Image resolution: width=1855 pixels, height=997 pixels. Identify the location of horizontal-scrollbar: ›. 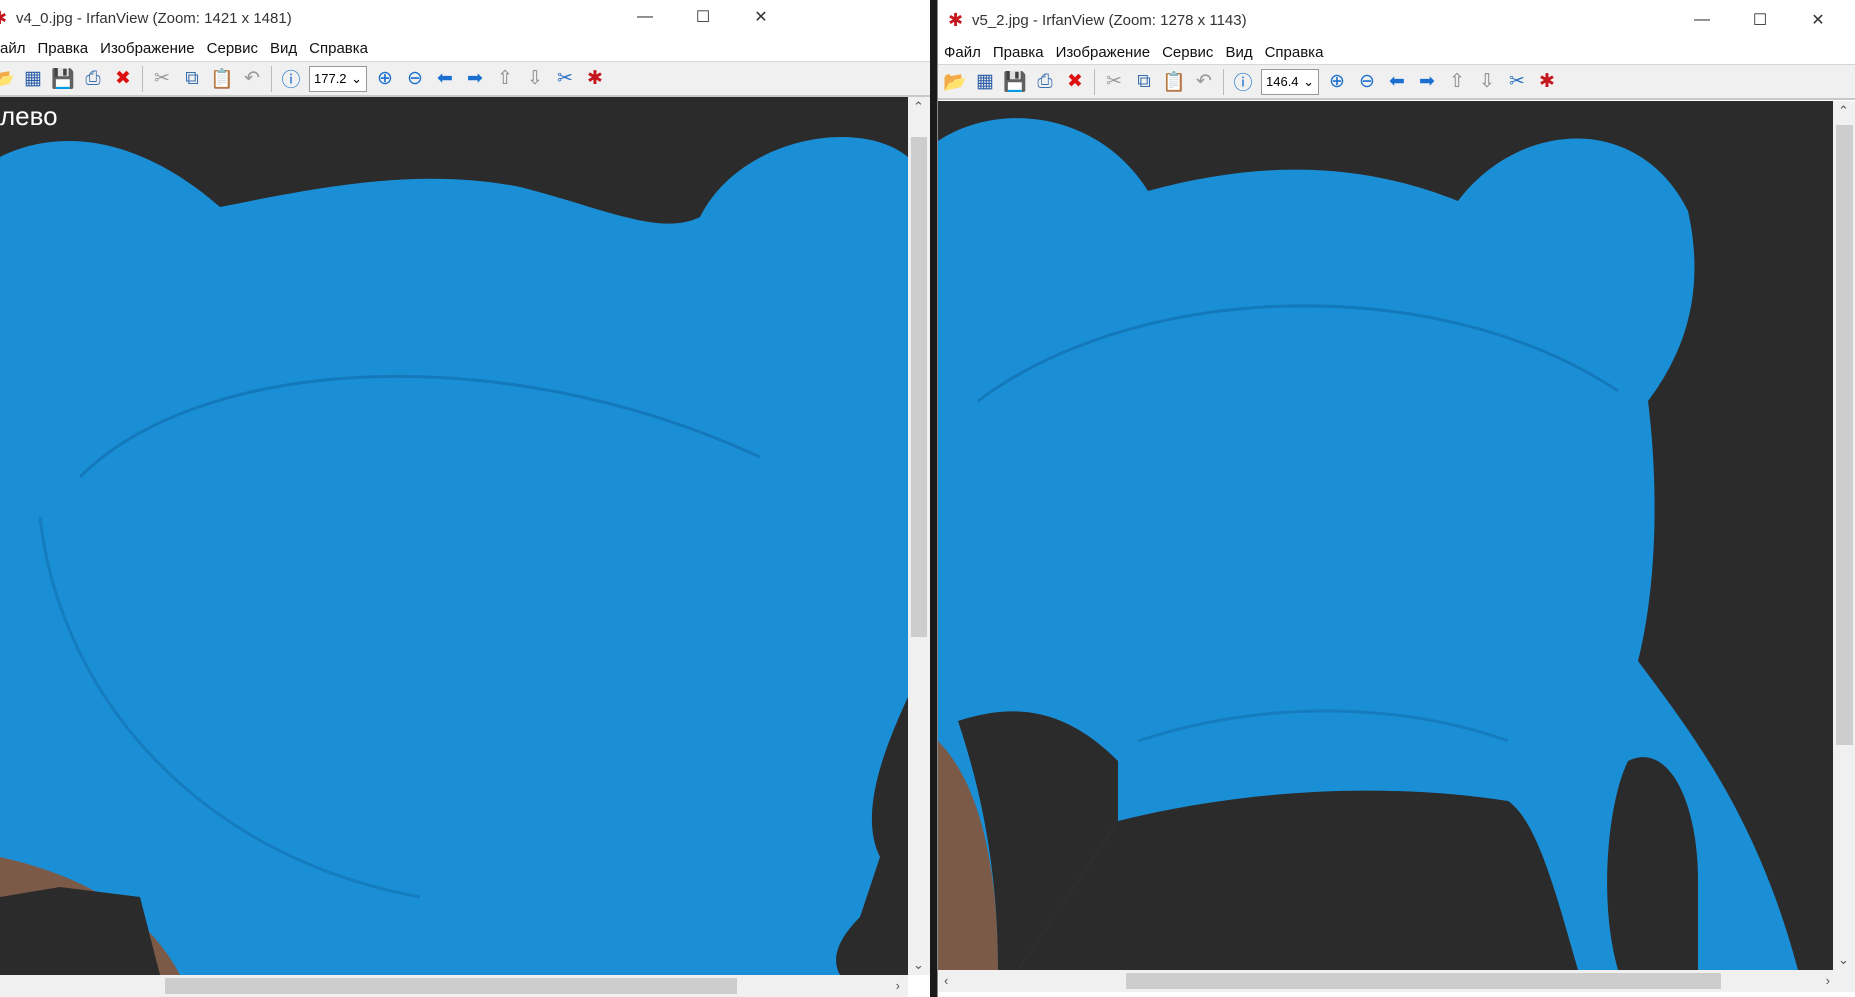
(454, 986).